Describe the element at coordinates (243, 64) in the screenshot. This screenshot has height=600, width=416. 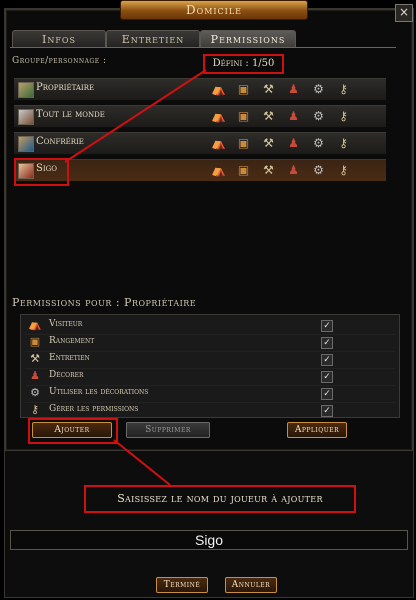
I see `defined-count: Défini : 1/50` at that location.